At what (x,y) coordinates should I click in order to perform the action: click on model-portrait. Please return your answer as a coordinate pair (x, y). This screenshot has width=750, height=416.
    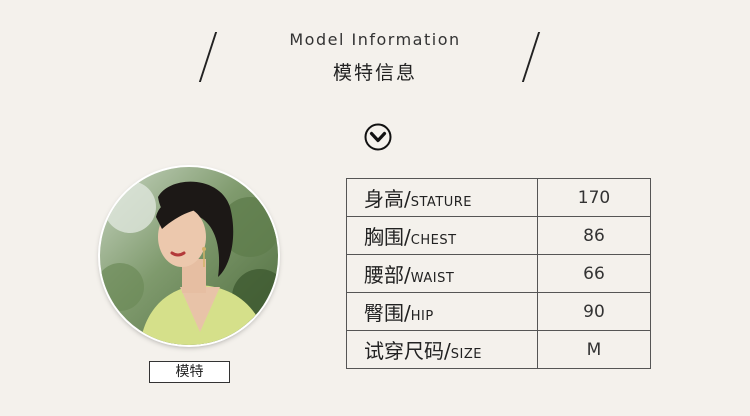
    Looking at the image, I should click on (189, 256).